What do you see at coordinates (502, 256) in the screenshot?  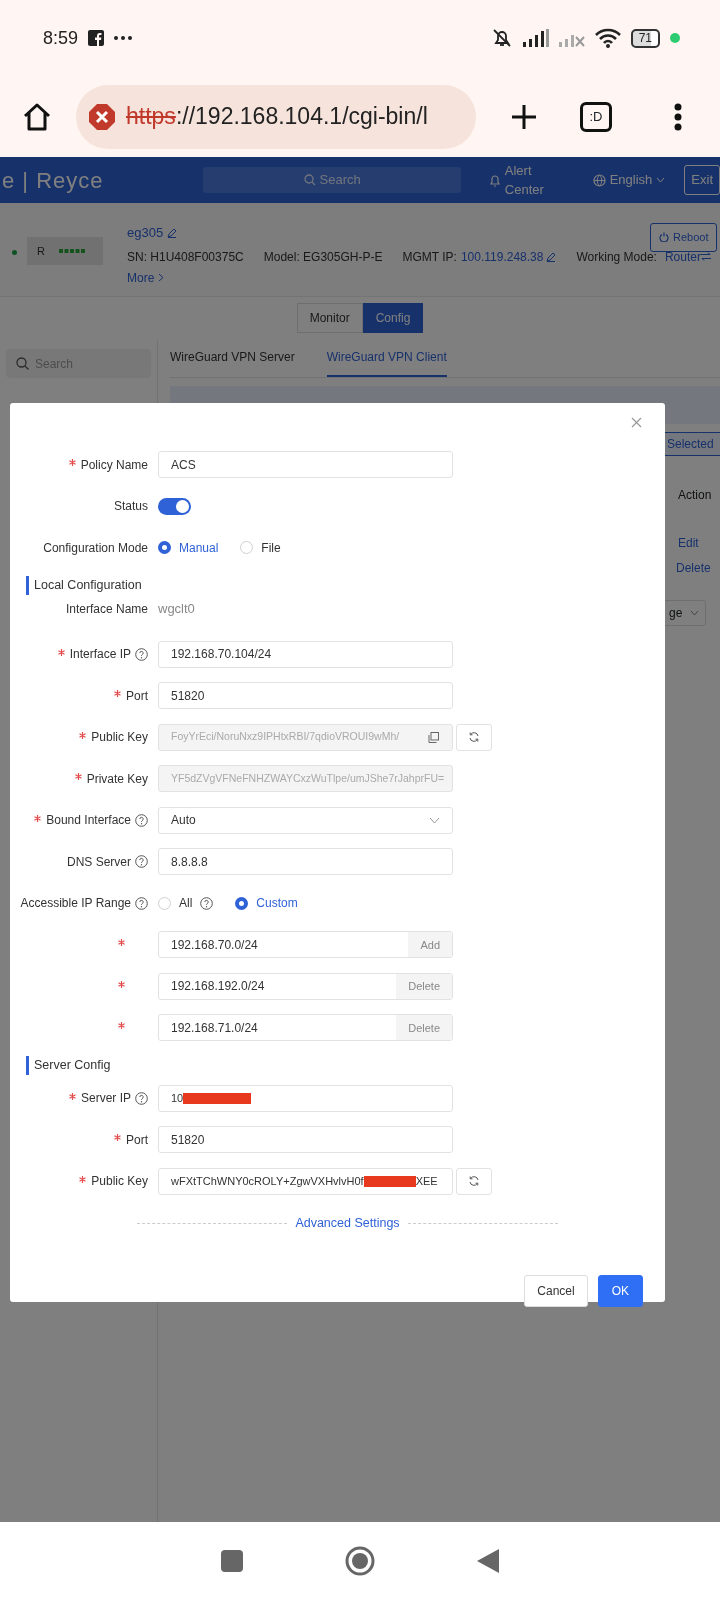 I see `mgmt-ip-link: 100.119.248.38` at bounding box center [502, 256].